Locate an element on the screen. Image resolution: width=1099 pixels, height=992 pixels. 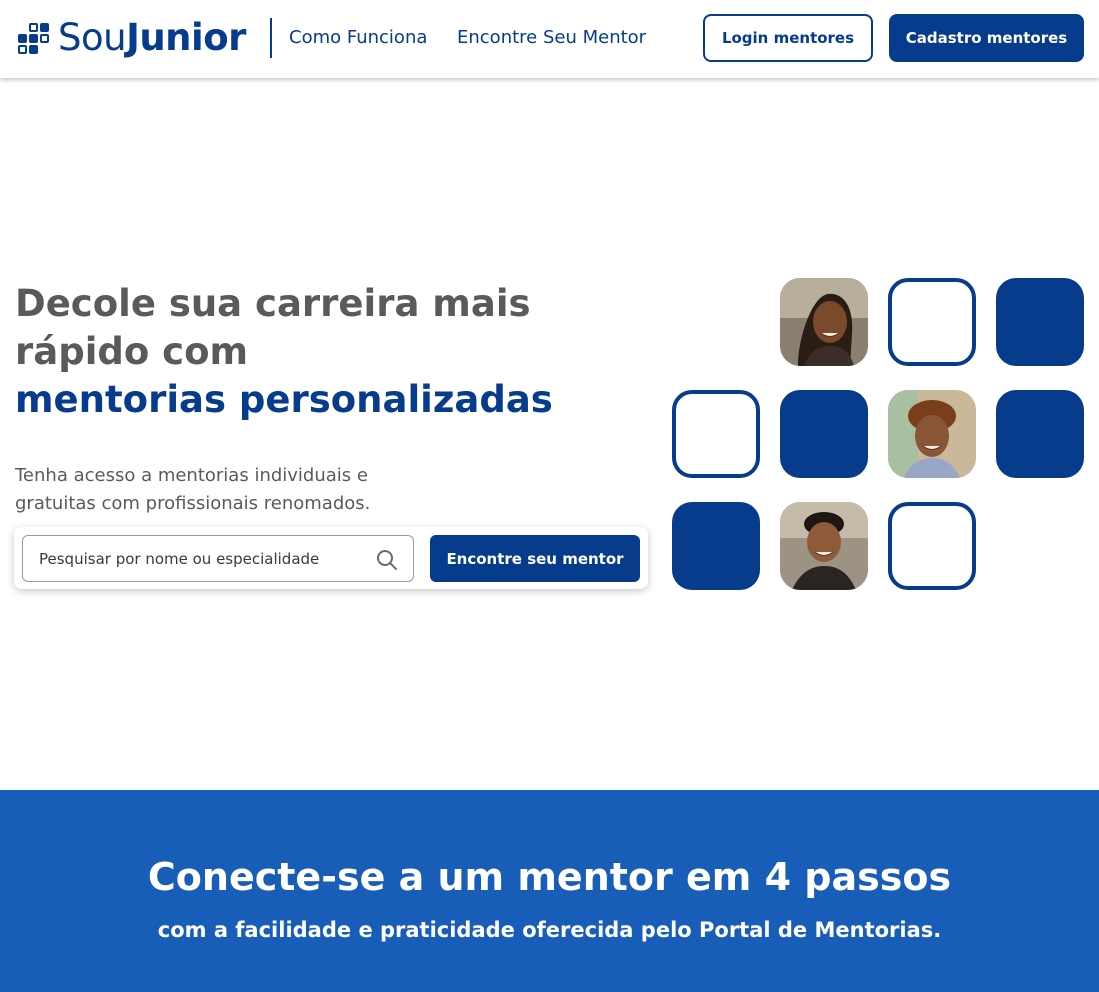
hero-title-line: Decole sua carreira mais rápido com is located at coordinates (273, 327).